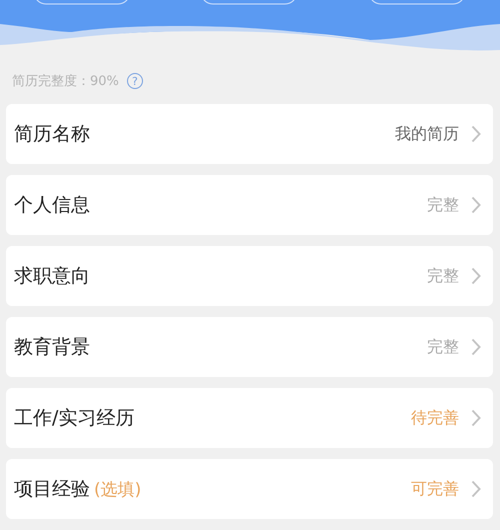  Describe the element at coordinates (249, 489) in the screenshot. I see `section-row: 项目经验 (选填) 可完善` at that location.